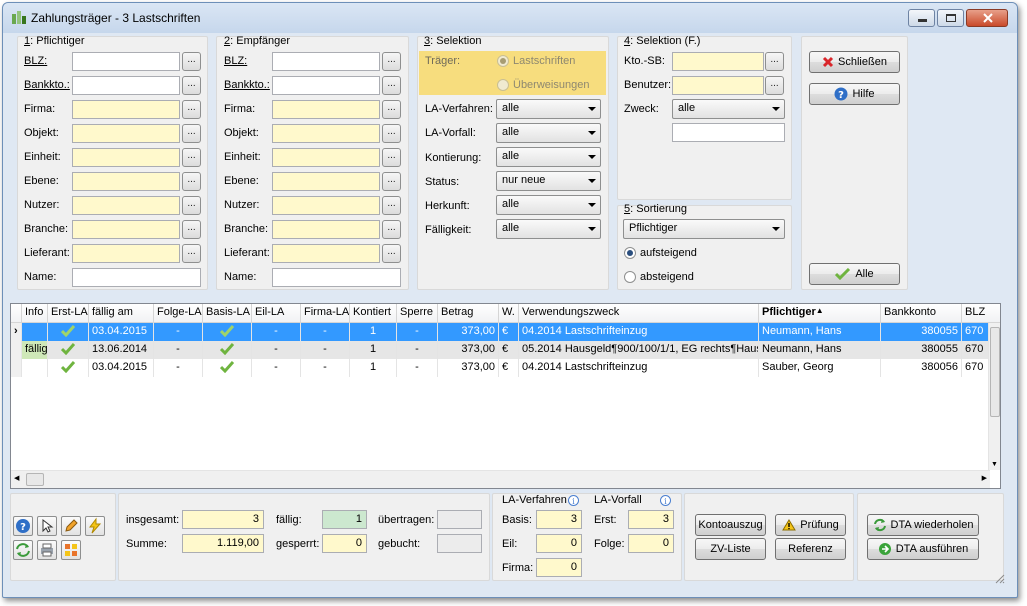 This screenshot has width=1027, height=606. I want to click on col-header-kontiert: Kontiert, so click(373, 313).